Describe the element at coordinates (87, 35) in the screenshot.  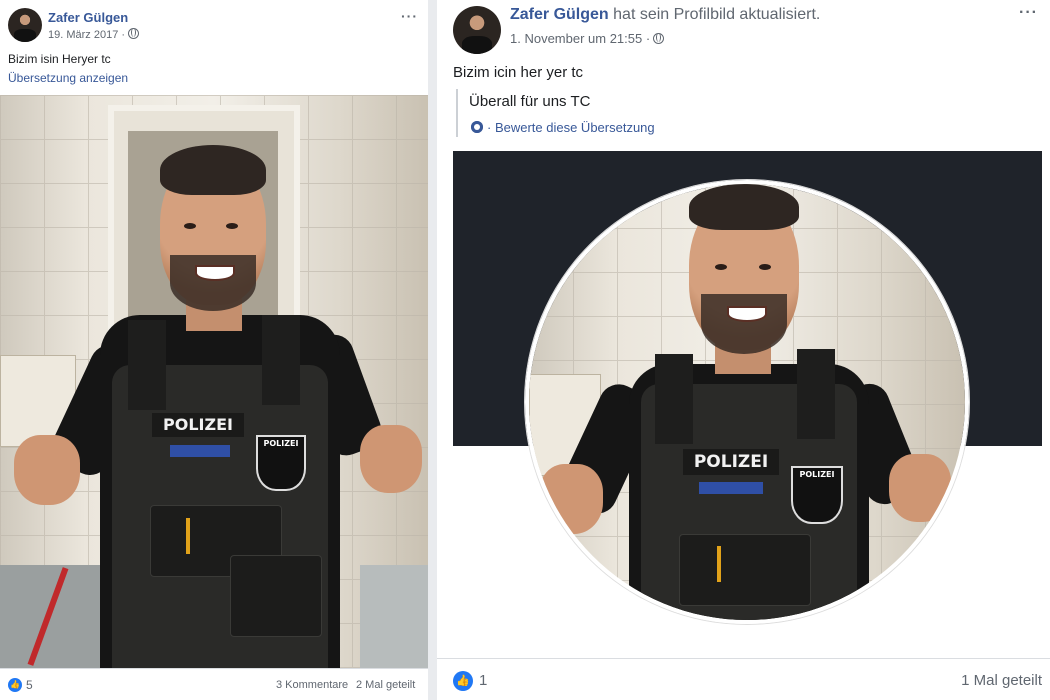
I see `post-date-text: 19. März 2017 ·` at that location.